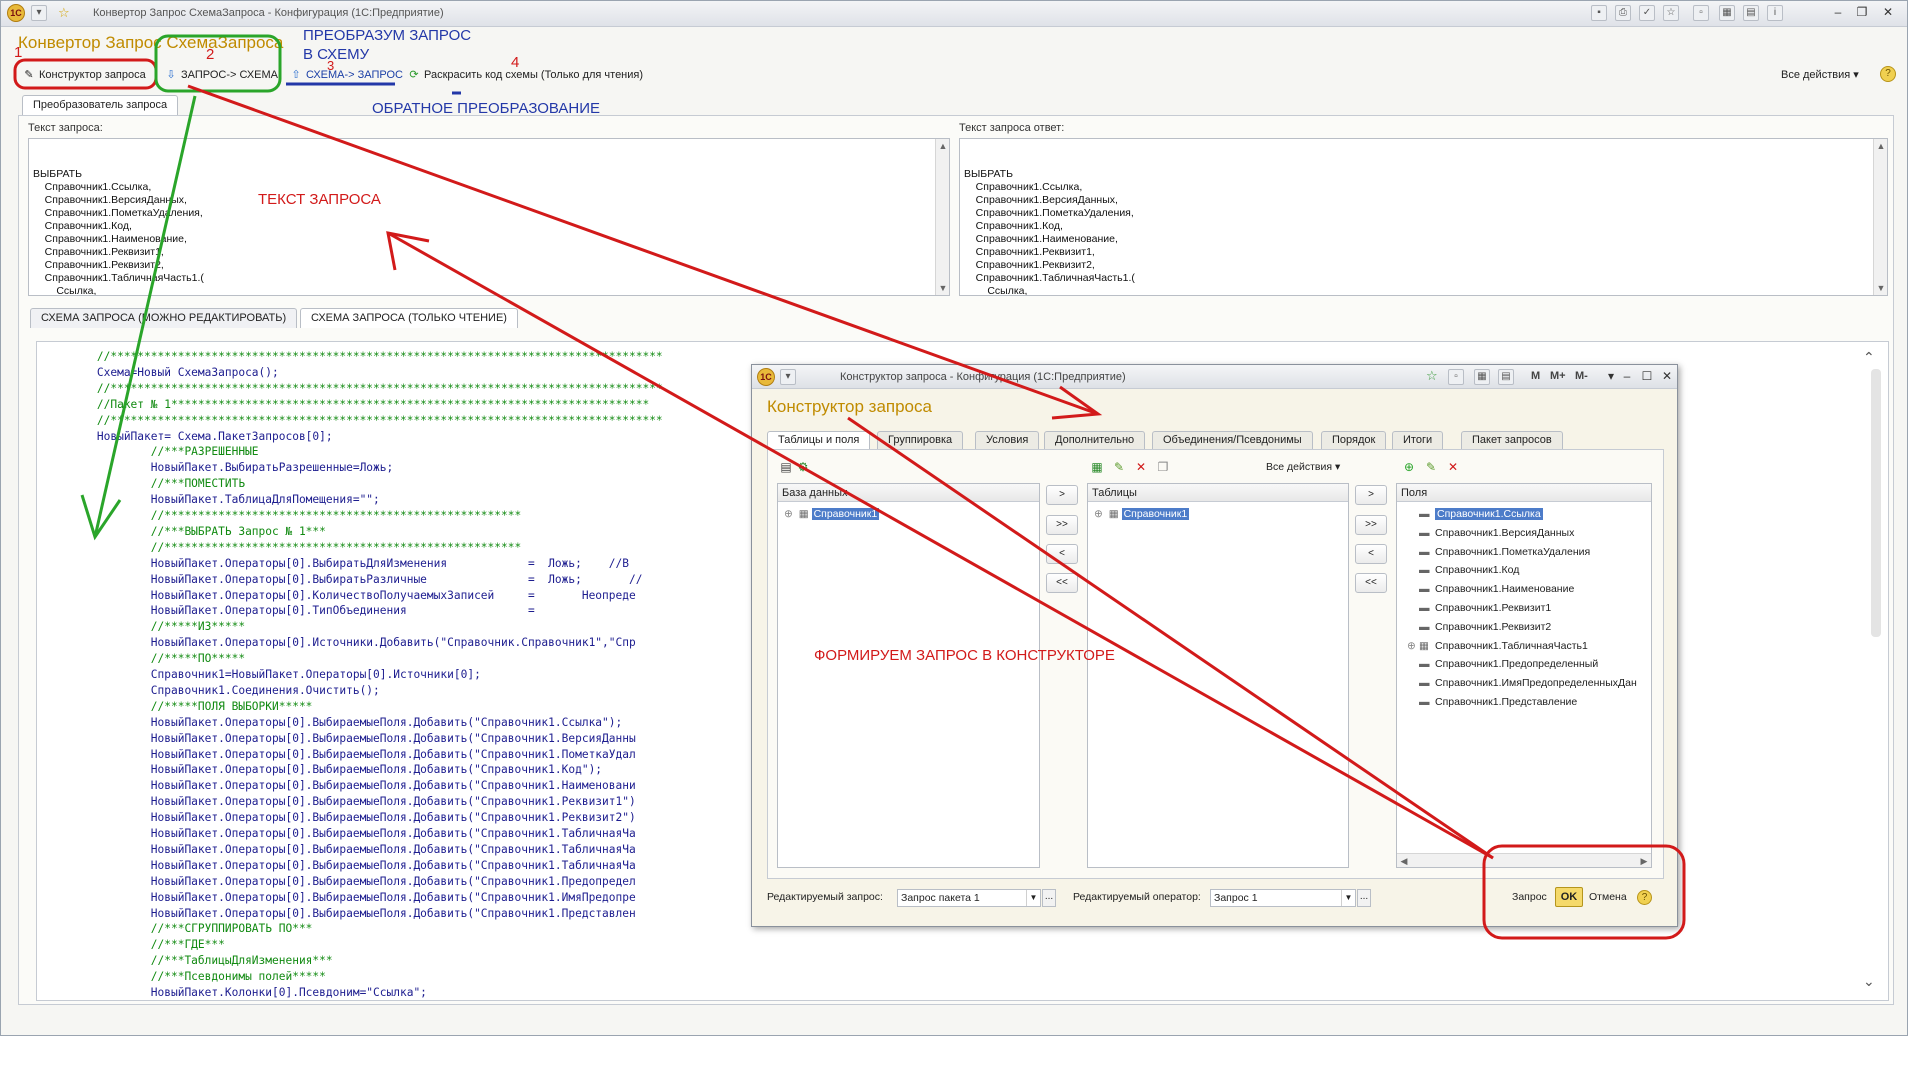 This screenshot has height=1080, width=1920. Describe the element at coordinates (1163, 467) in the screenshot. I see `copy-icon: ❐` at that location.